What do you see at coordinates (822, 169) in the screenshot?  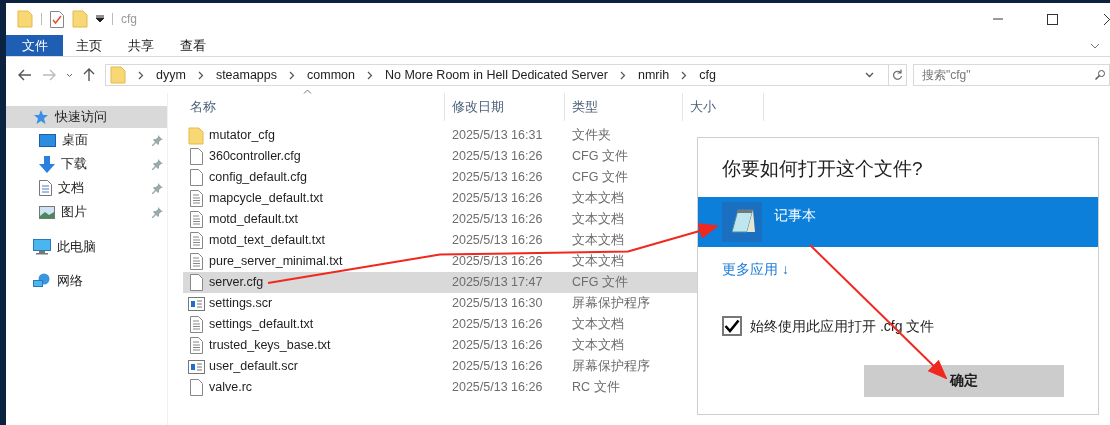 I see `dialog-title: 你要如何打开这个文件?` at bounding box center [822, 169].